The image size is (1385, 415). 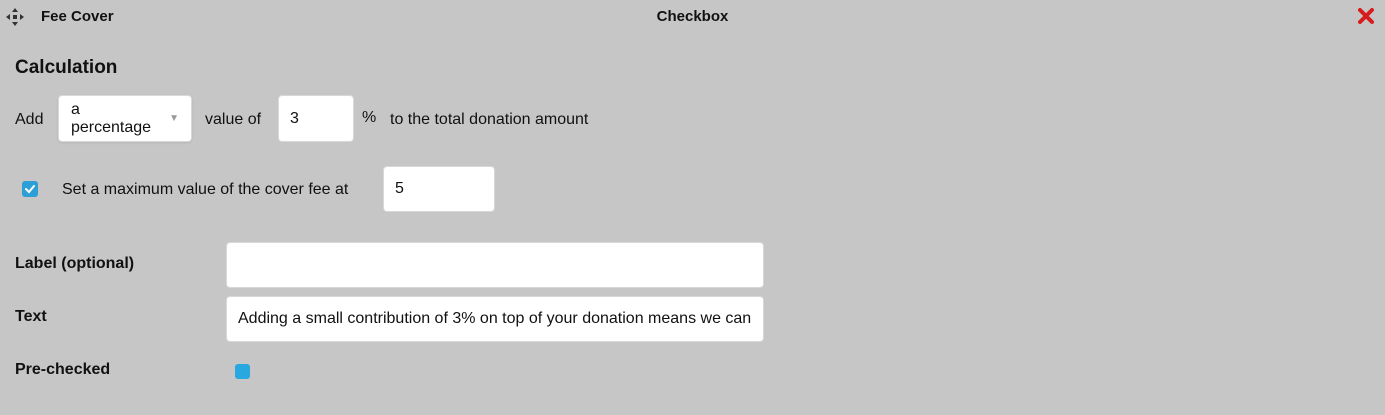 I want to click on max-fee-label: Set a maximum value of the cover fee at, so click(x=205, y=189).